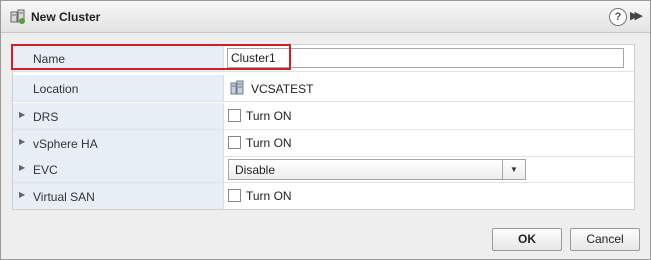  What do you see at coordinates (56, 89) in the screenshot?
I see `location-label: Location` at bounding box center [56, 89].